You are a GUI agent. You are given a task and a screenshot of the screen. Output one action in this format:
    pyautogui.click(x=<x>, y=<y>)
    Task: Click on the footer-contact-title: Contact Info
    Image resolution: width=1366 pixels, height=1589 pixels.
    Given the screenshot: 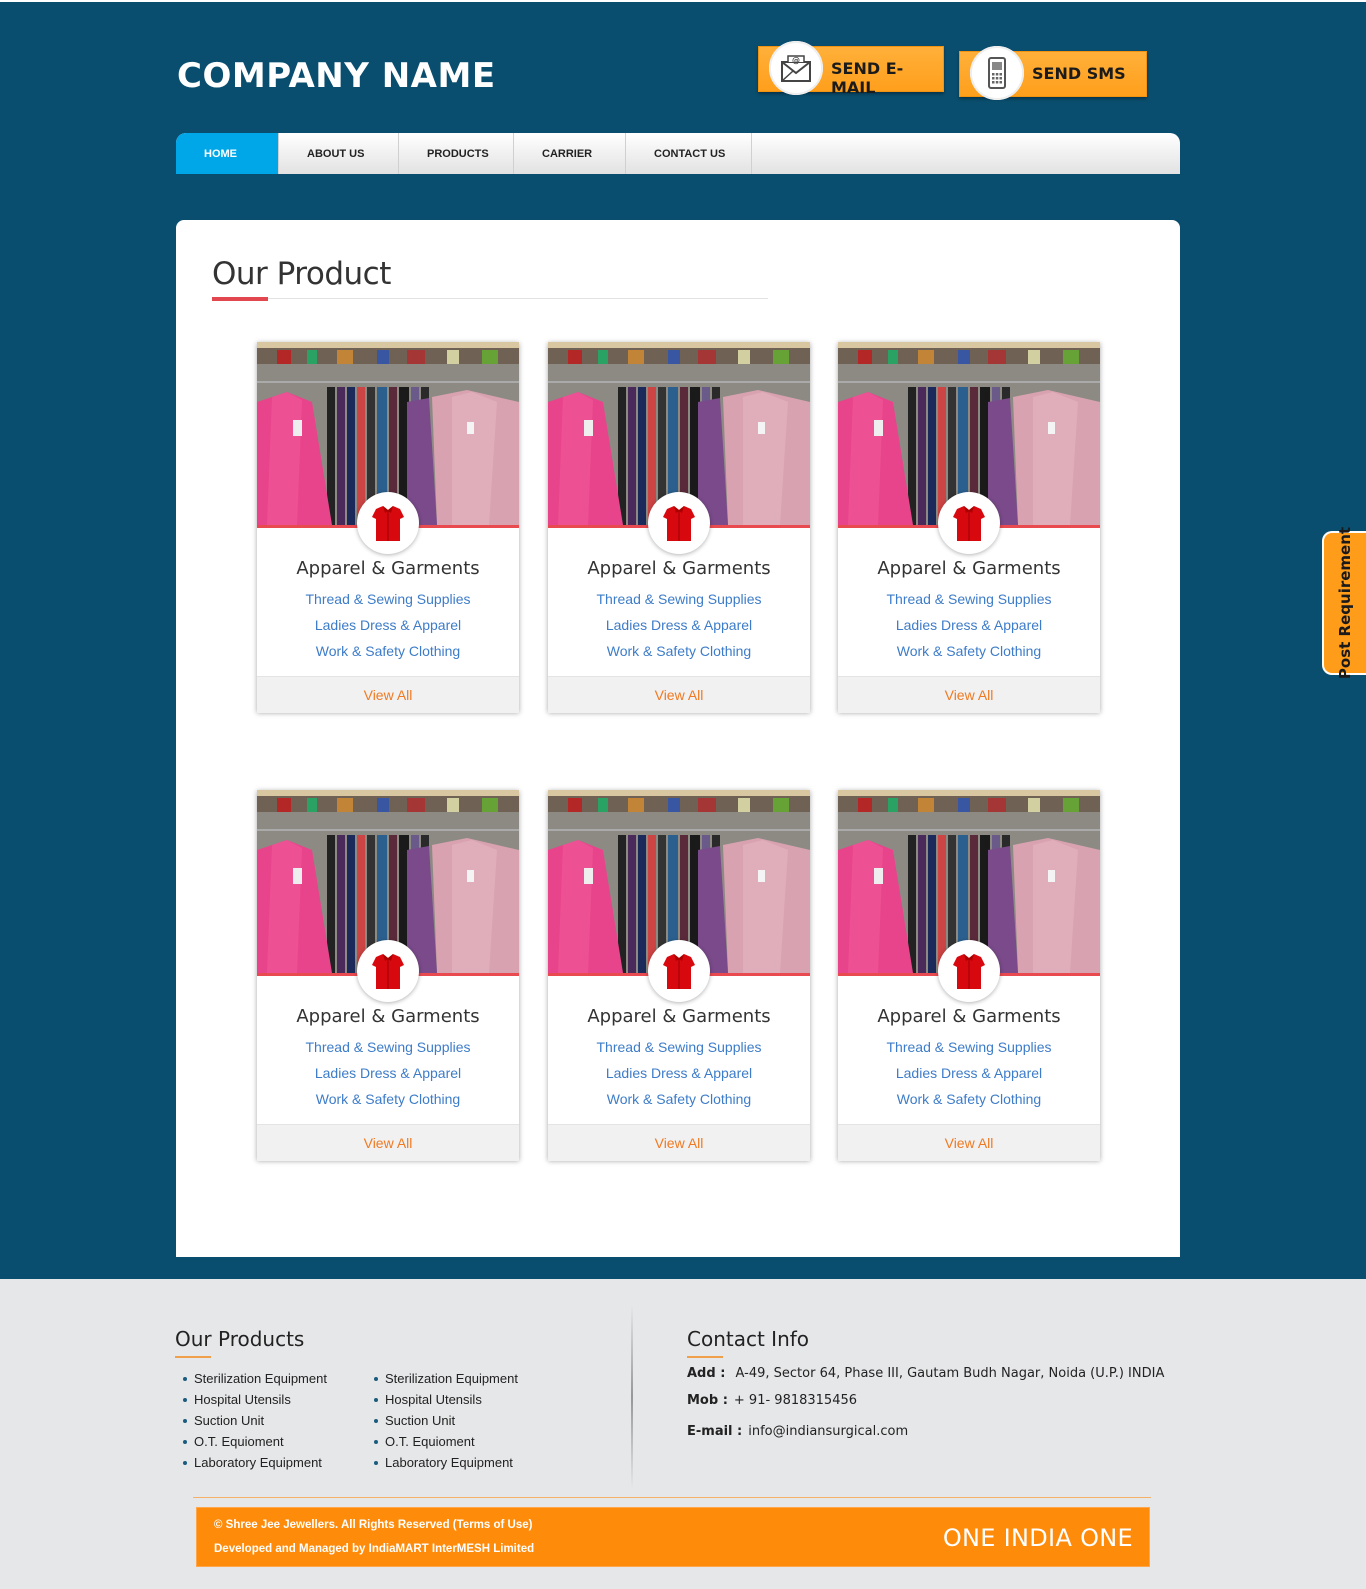 What is the action you would take?
    pyautogui.click(x=748, y=1339)
    